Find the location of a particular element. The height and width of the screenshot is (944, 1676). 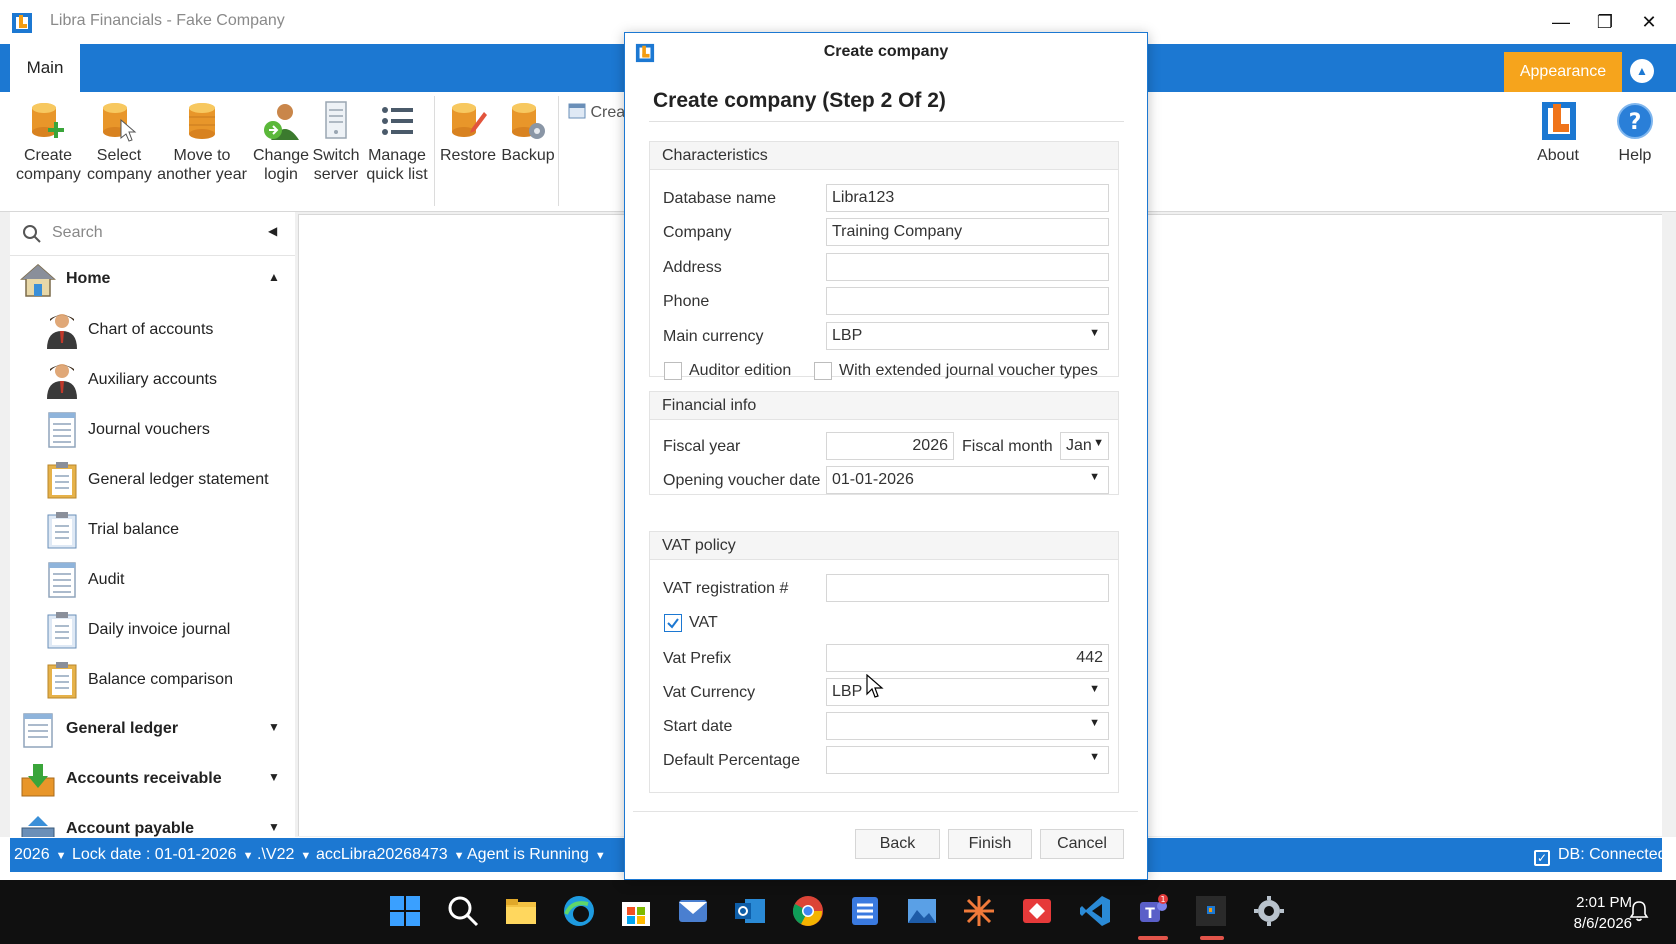

sidebar-item-chart-of-accounts: Chart of accounts is located at coordinates (152, 330).